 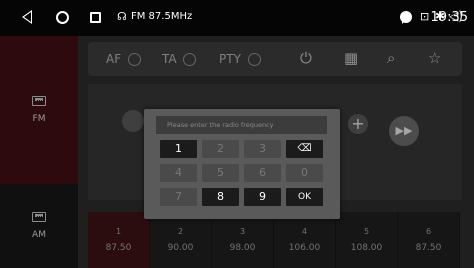 I want to click on key-6: 6, so click(x=262, y=173).